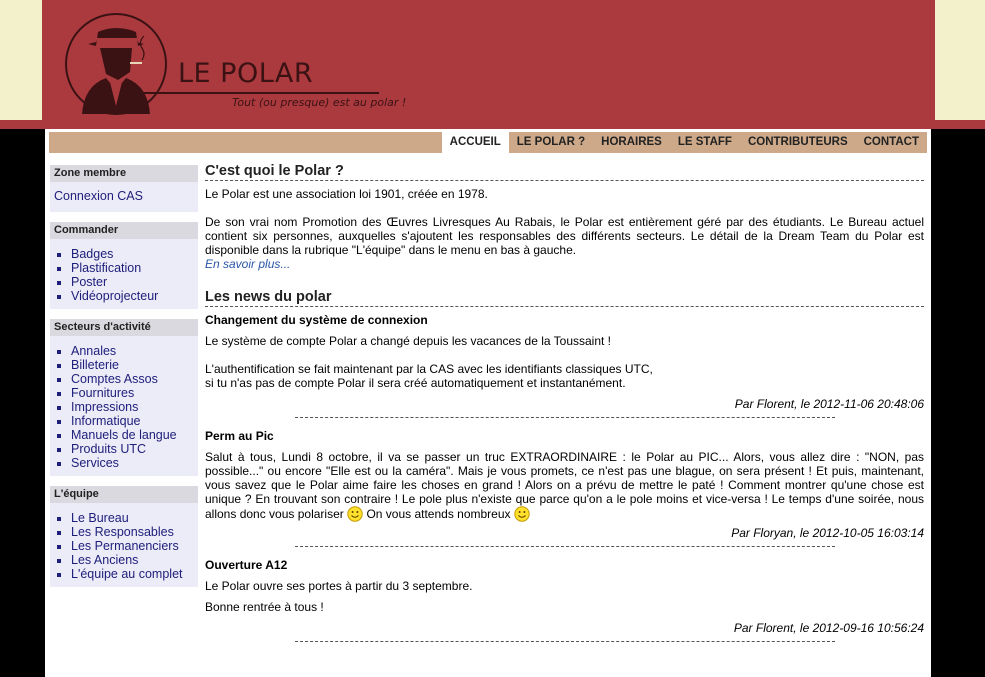  What do you see at coordinates (124, 196) in the screenshot?
I see `connexion-cas-link: Connexion CAS` at bounding box center [124, 196].